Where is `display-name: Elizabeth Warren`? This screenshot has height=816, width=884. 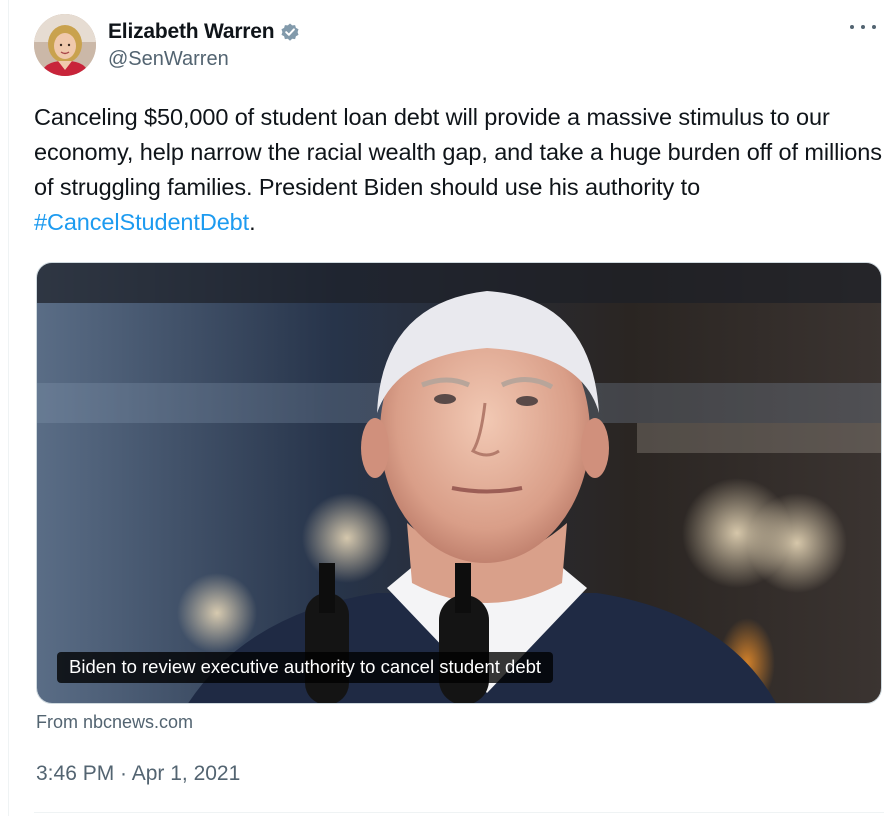
display-name: Elizabeth Warren is located at coordinates (191, 32).